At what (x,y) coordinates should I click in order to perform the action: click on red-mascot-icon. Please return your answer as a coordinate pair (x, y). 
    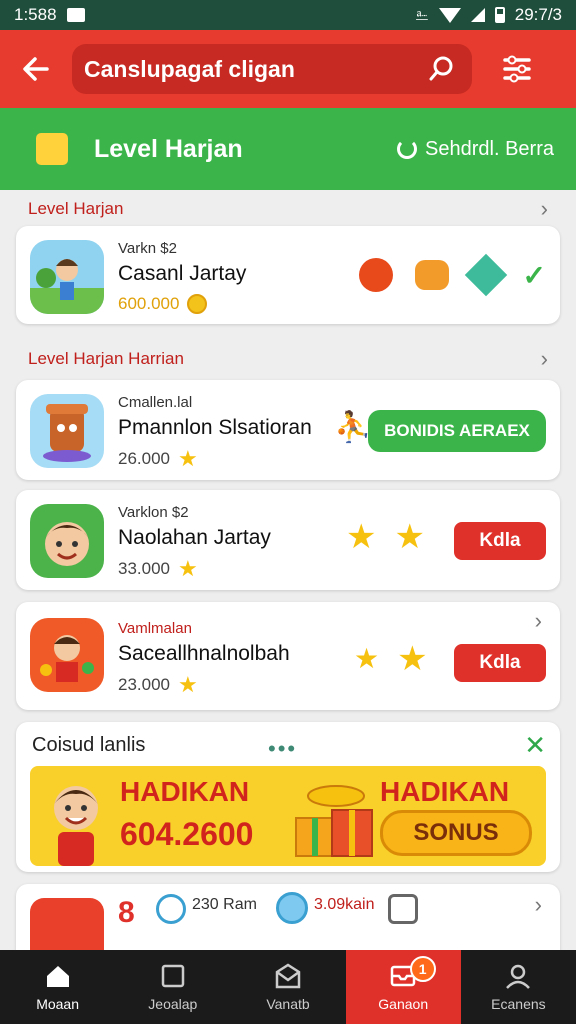
    Looking at the image, I should click on (375, 275).